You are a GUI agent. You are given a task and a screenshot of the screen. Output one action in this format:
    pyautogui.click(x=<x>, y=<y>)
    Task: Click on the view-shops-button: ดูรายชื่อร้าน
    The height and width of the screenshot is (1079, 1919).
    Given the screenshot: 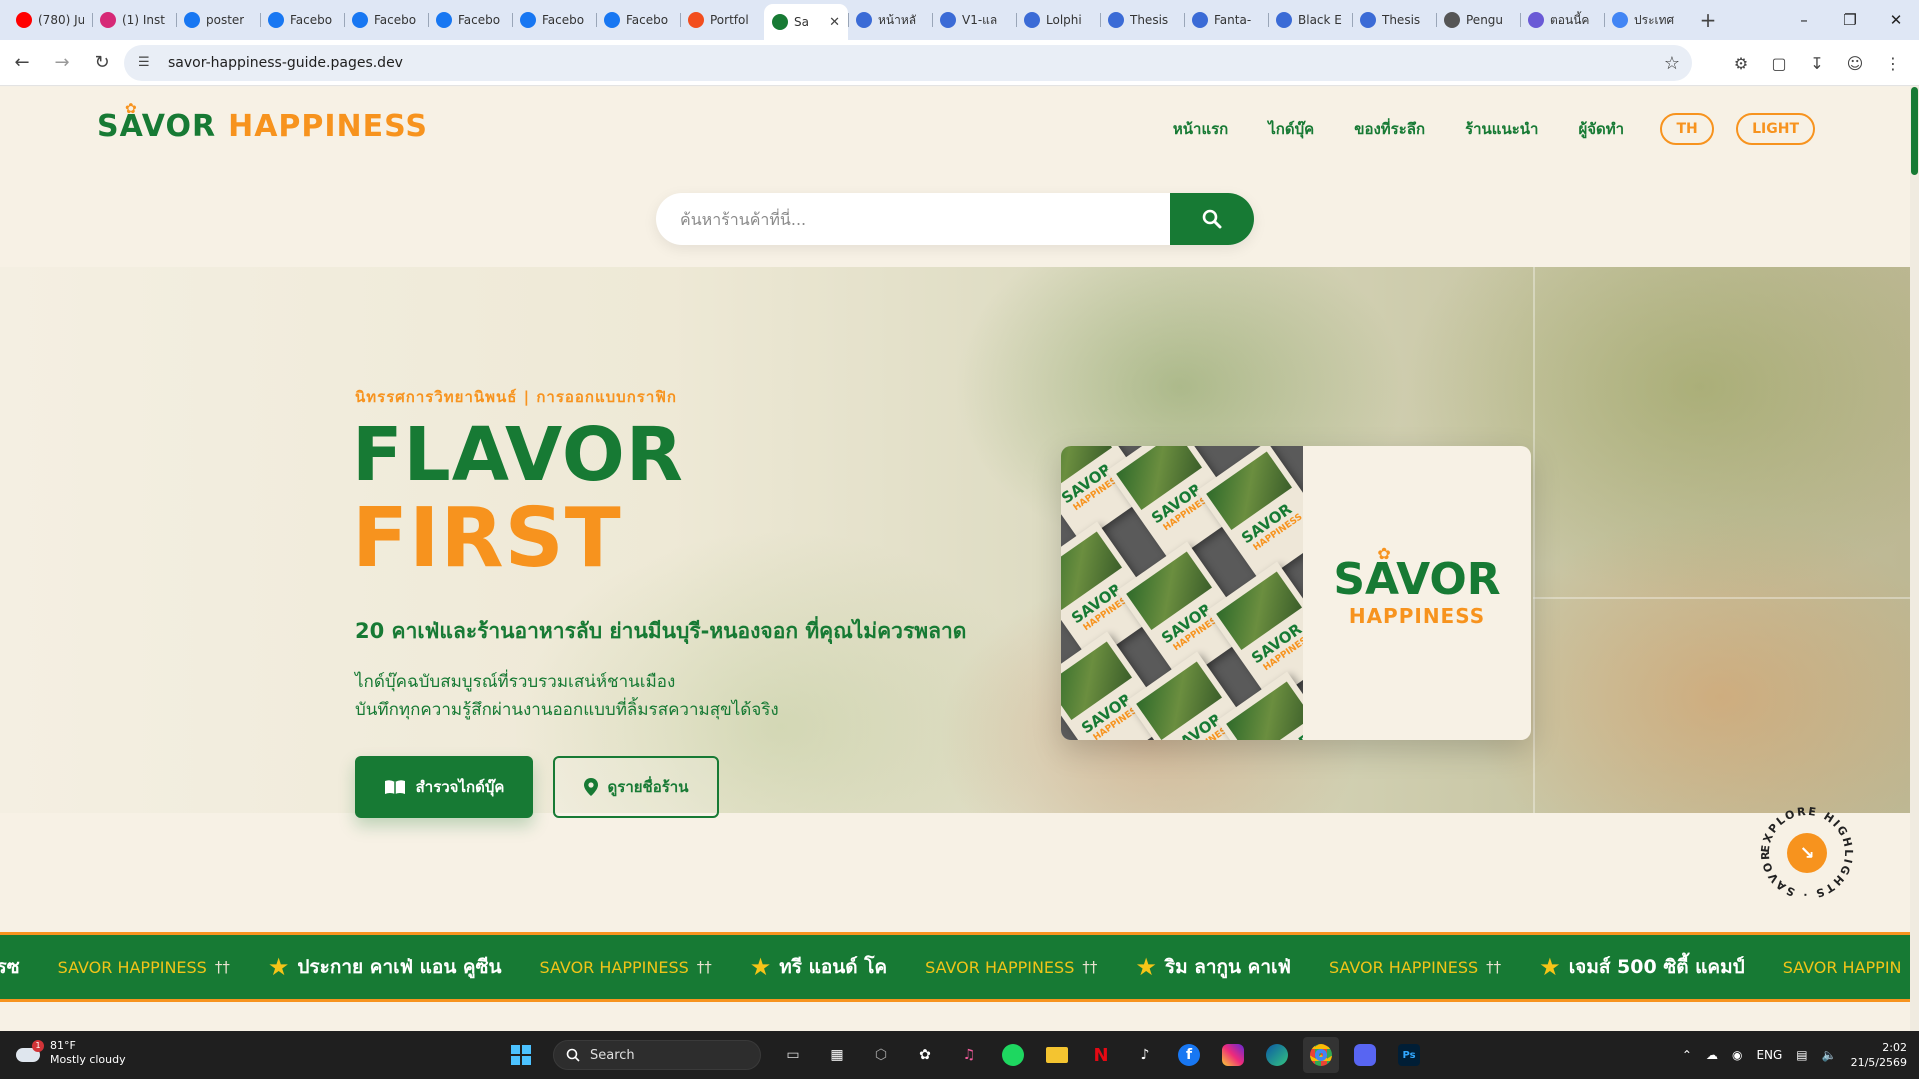 What is the action you would take?
    pyautogui.click(x=636, y=787)
    